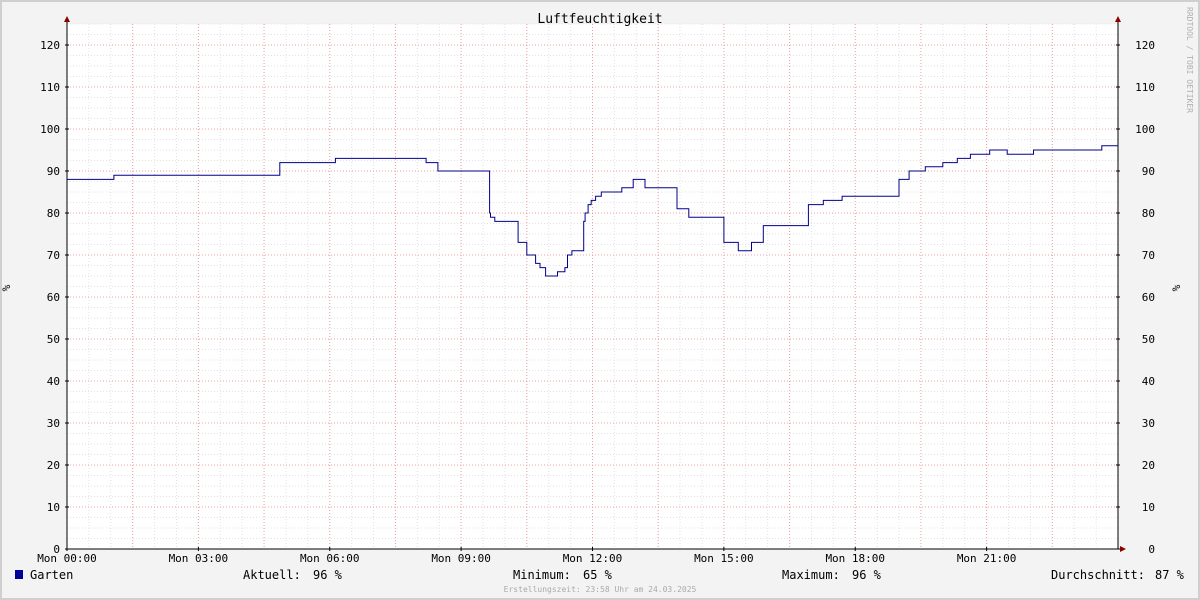 Image resolution: width=1200 pixels, height=600 pixels. Describe the element at coordinates (53, 381) in the screenshot. I see `y-tick-label-left: 40` at that location.